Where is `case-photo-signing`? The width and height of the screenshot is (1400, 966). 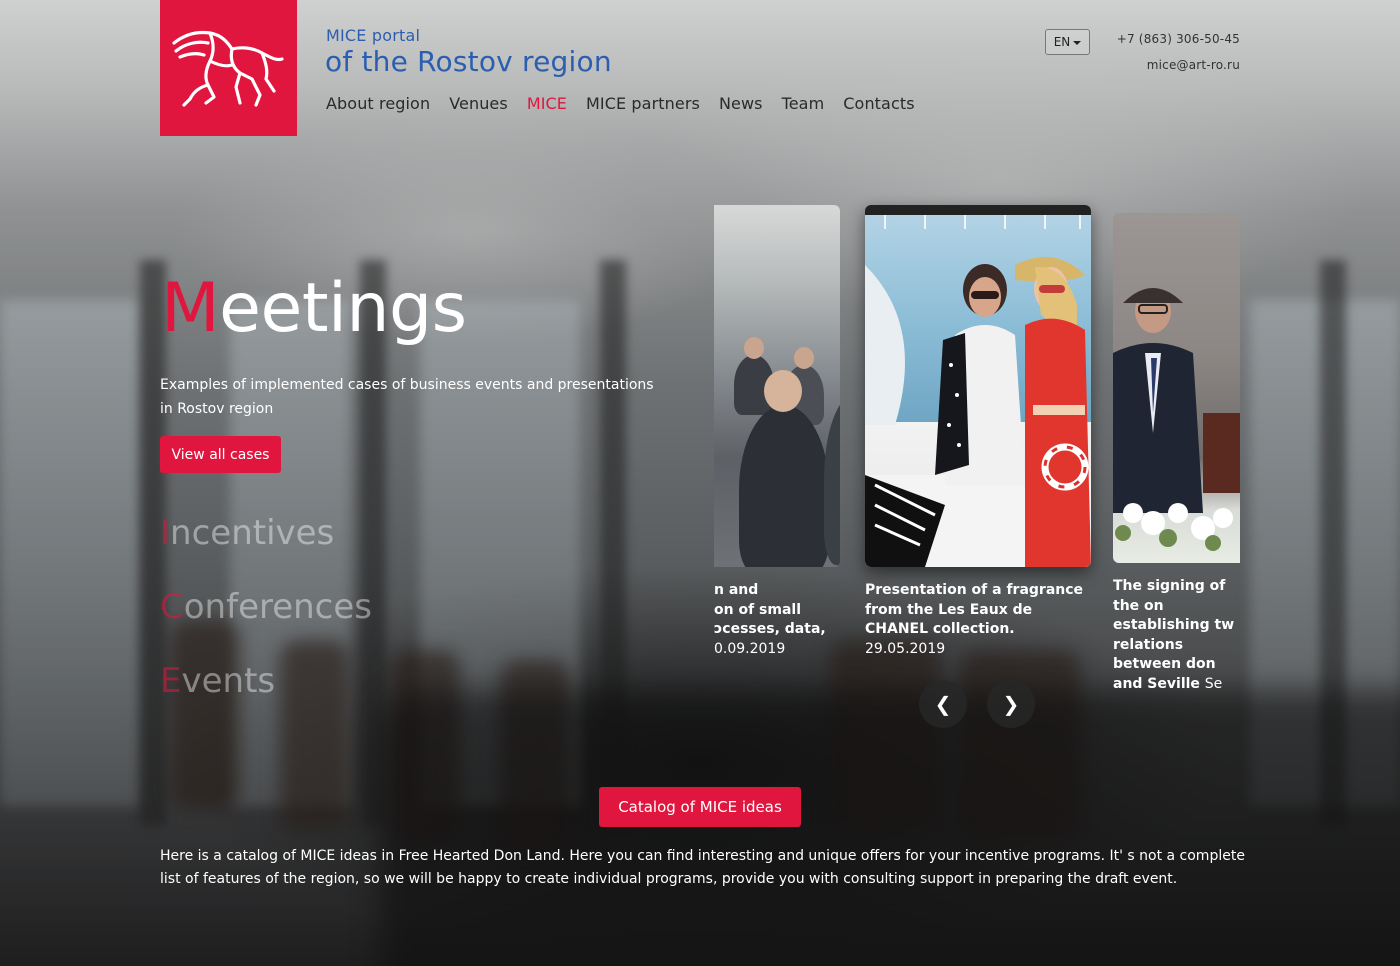
case-photo-signing is located at coordinates (1176, 388).